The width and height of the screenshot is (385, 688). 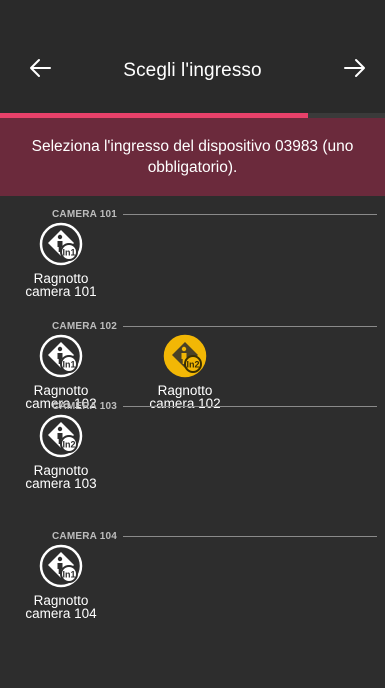 I want to click on camera-section: CAMERA 103 In2 Ragnotto camera 103, so click(x=192, y=447).